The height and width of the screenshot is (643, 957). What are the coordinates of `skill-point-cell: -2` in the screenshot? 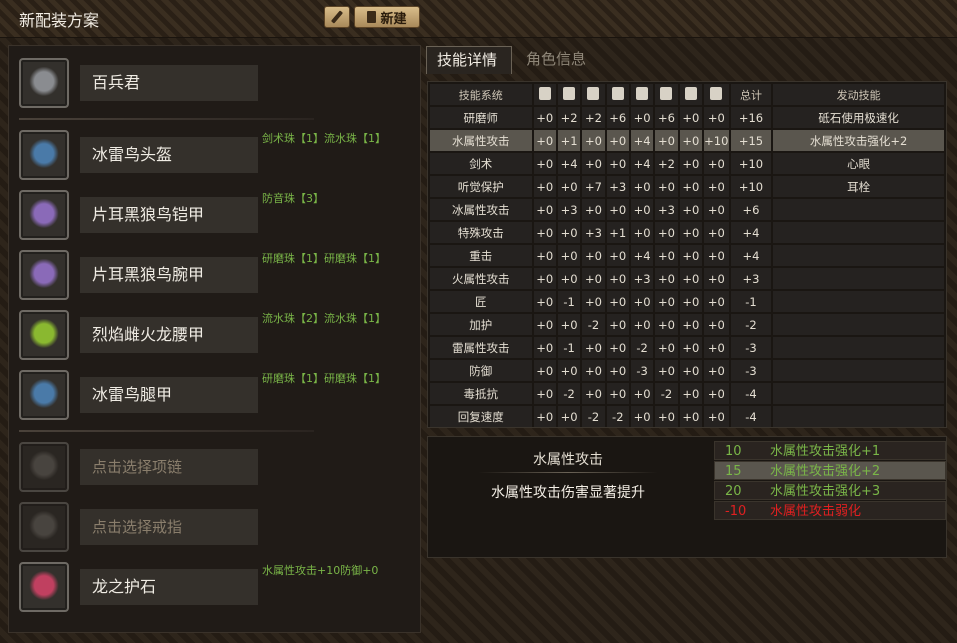 It's located at (642, 347).